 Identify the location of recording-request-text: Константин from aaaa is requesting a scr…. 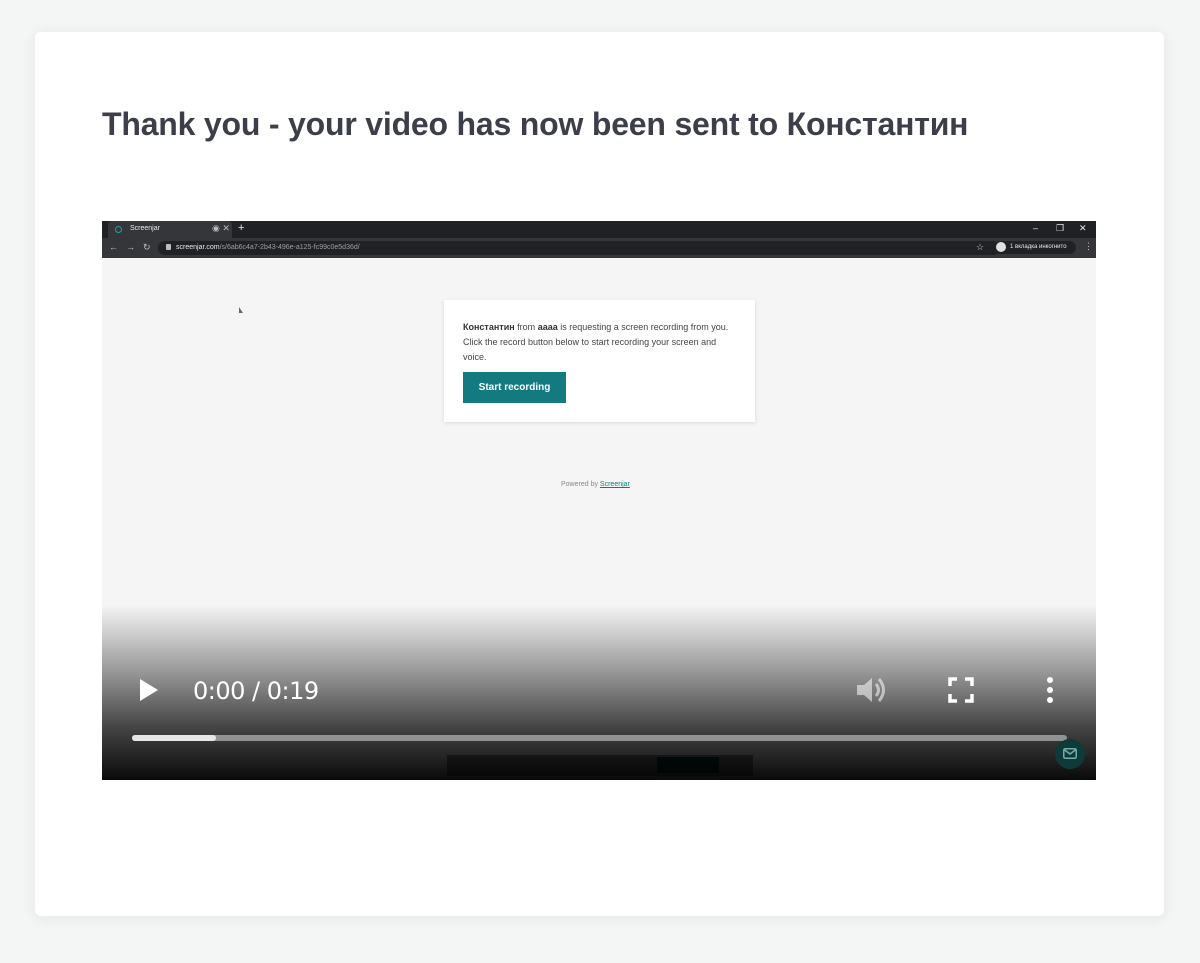
(596, 342).